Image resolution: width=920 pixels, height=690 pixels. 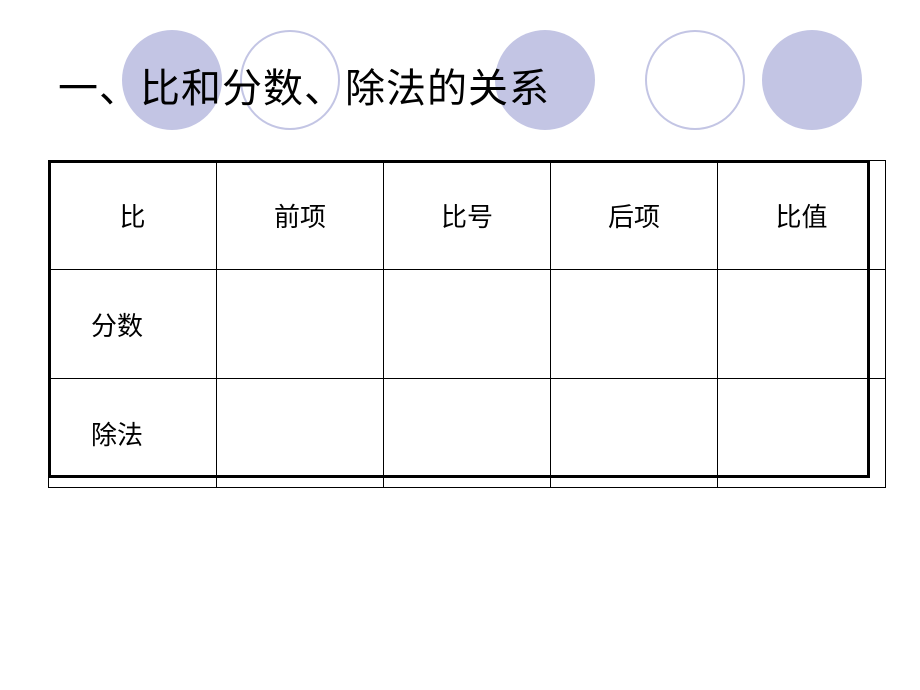 I want to click on table-header-cell-0: 比, so click(x=132, y=215).